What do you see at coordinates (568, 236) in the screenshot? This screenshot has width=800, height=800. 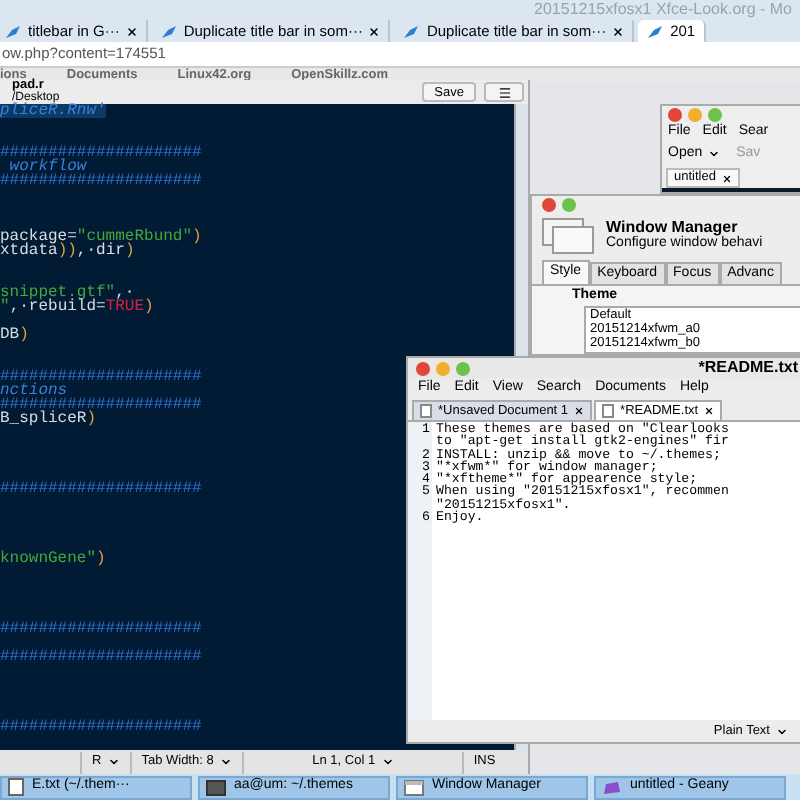 I see `windows-icon` at bounding box center [568, 236].